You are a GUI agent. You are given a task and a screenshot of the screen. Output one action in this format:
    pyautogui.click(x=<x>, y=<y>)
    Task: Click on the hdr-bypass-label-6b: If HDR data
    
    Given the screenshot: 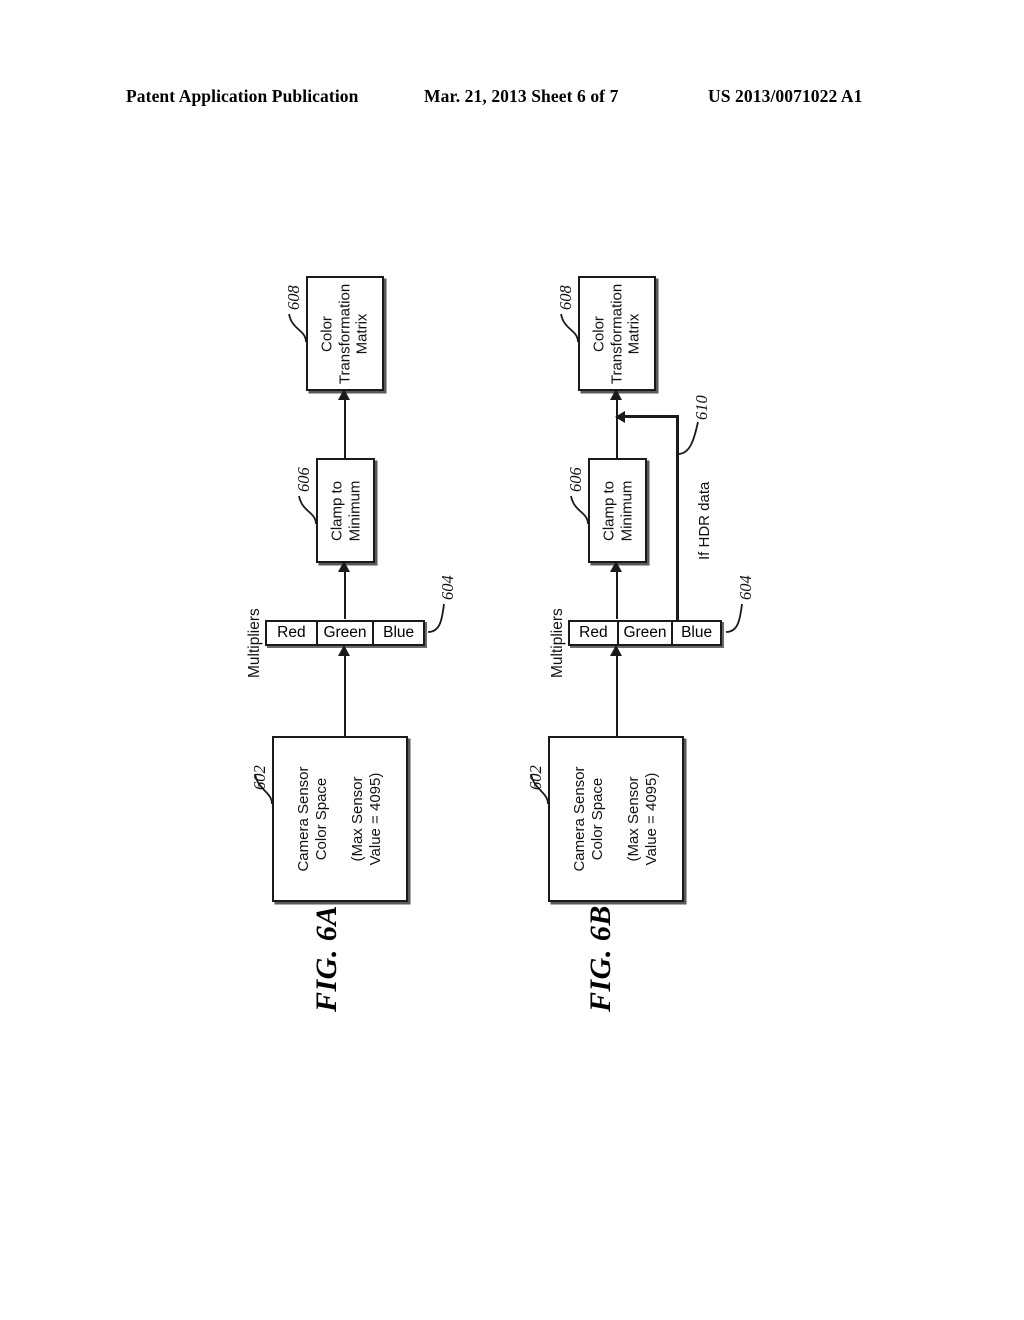 What is the action you would take?
    pyautogui.click(x=704, y=520)
    